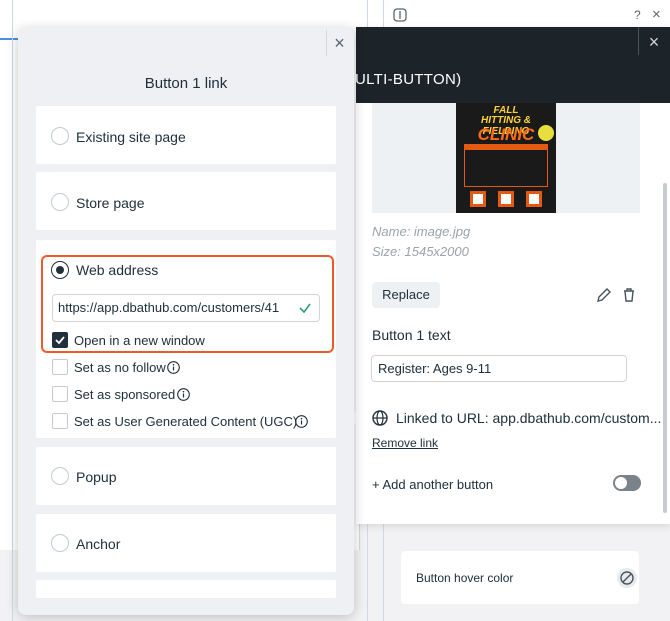 The height and width of the screenshot is (621, 670). I want to click on option-label: Anchor, so click(98, 544).